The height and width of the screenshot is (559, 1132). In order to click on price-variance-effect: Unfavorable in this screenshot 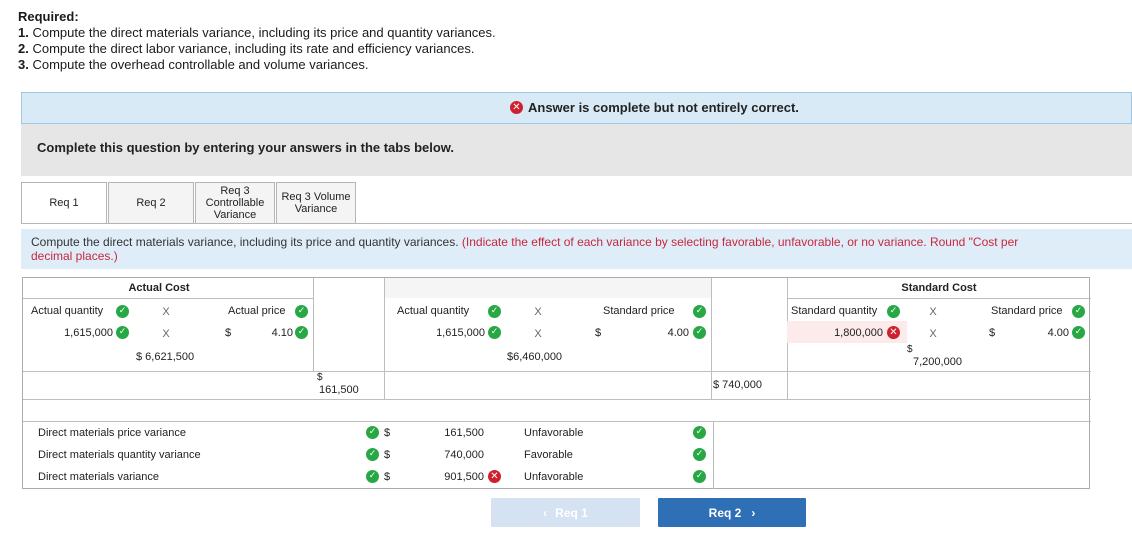, I will do `click(553, 433)`.